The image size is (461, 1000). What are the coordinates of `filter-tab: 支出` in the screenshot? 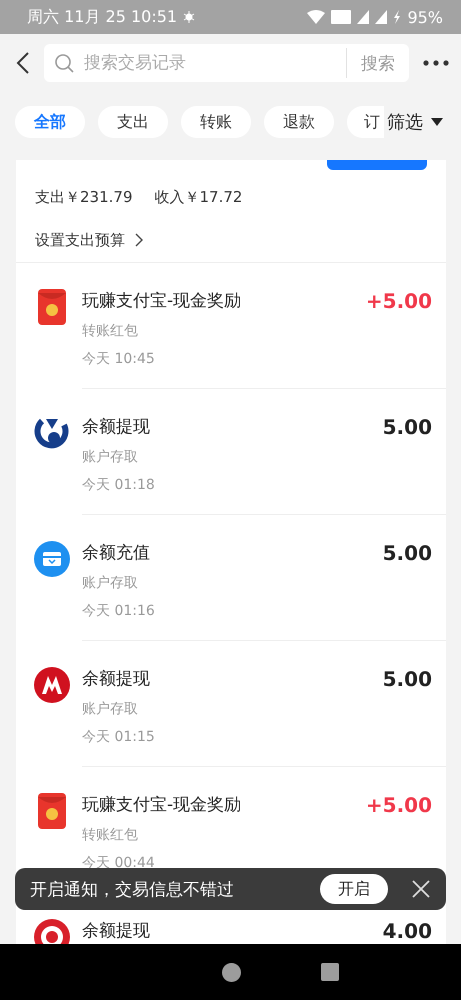 It's located at (133, 122).